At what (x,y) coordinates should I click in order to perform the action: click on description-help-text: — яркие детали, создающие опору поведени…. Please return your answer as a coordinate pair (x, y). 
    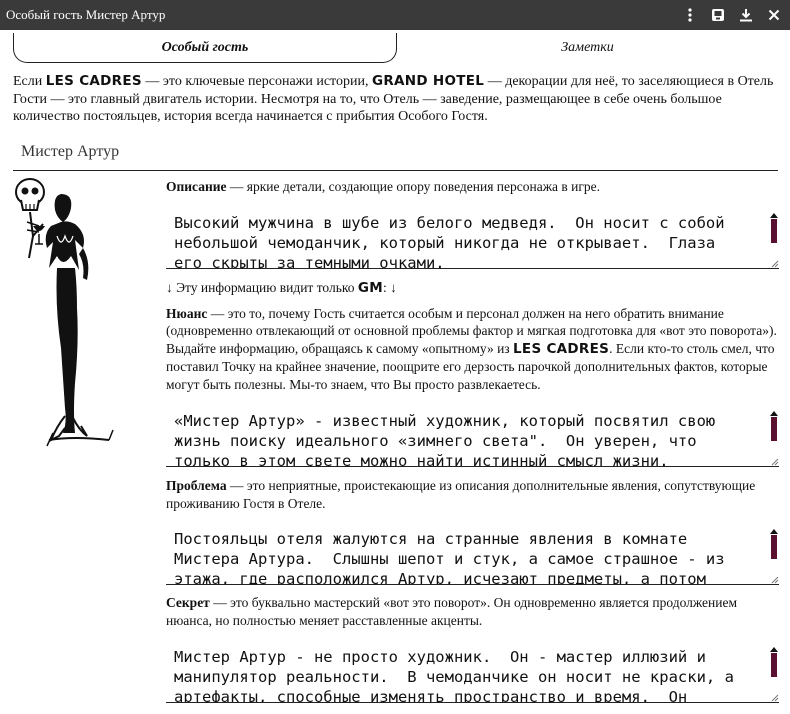
    Looking at the image, I should click on (413, 186).